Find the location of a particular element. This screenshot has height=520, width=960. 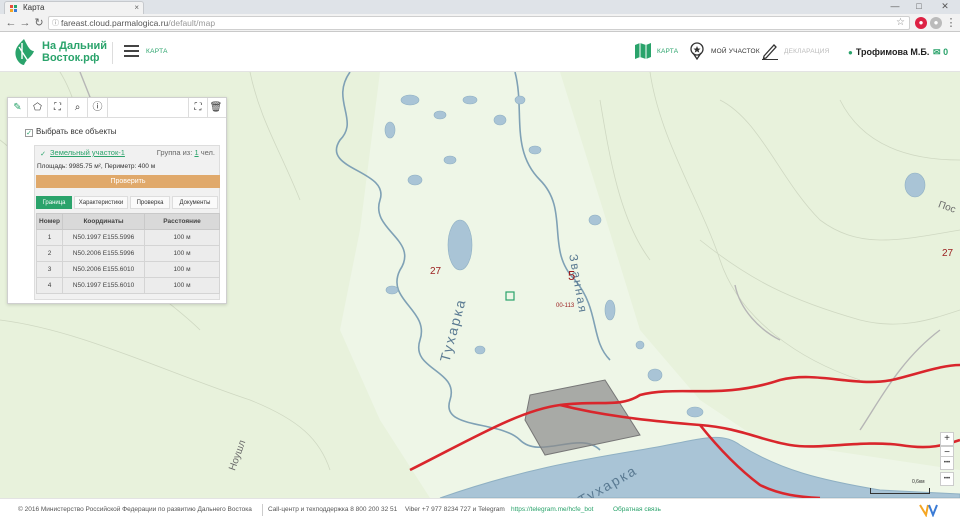

zoom-in-button: + is located at coordinates (947, 439).